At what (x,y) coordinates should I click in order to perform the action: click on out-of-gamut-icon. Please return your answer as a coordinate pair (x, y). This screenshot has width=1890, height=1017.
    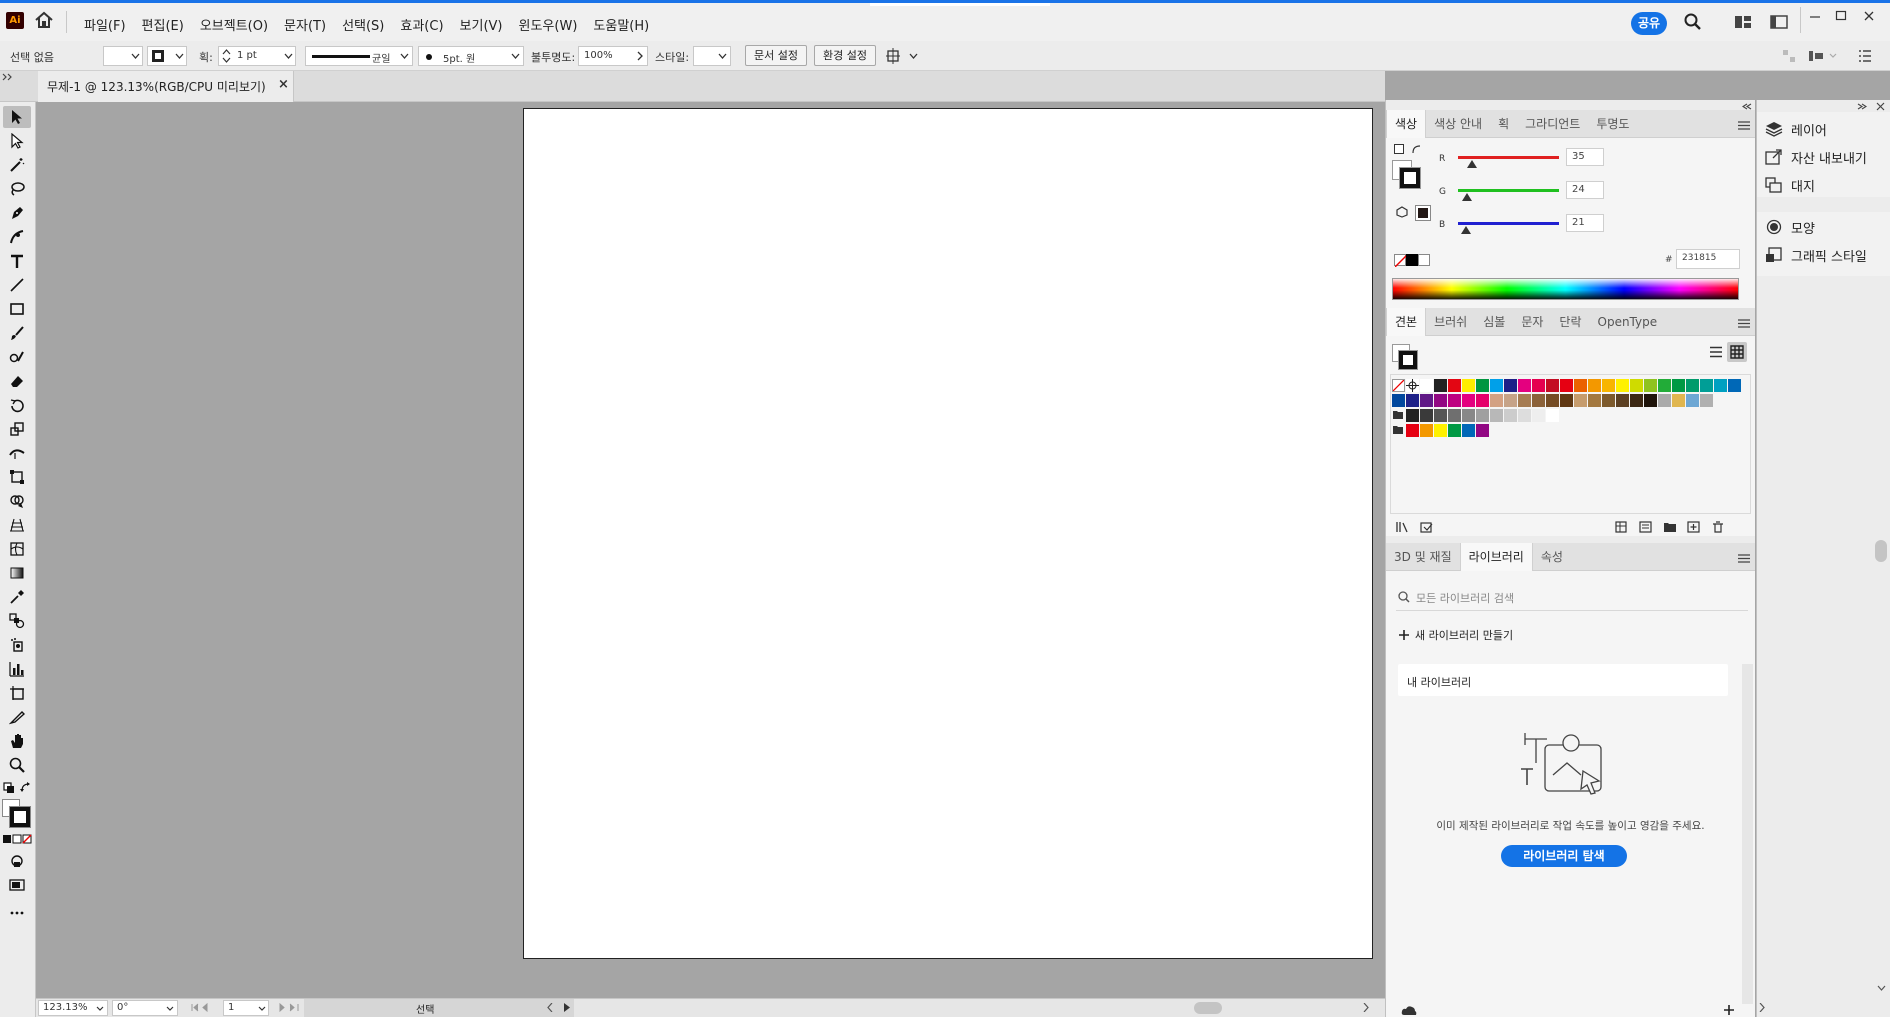
    Looking at the image, I should click on (1402, 212).